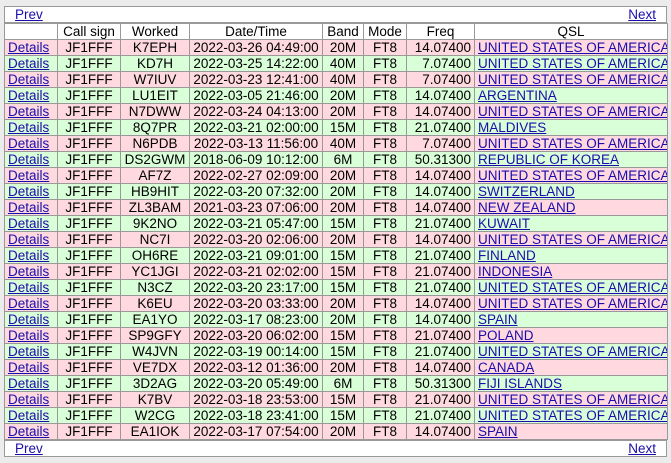 The height and width of the screenshot is (463, 671). I want to click on qsl-country-link: NEW ZEALAND, so click(527, 208).